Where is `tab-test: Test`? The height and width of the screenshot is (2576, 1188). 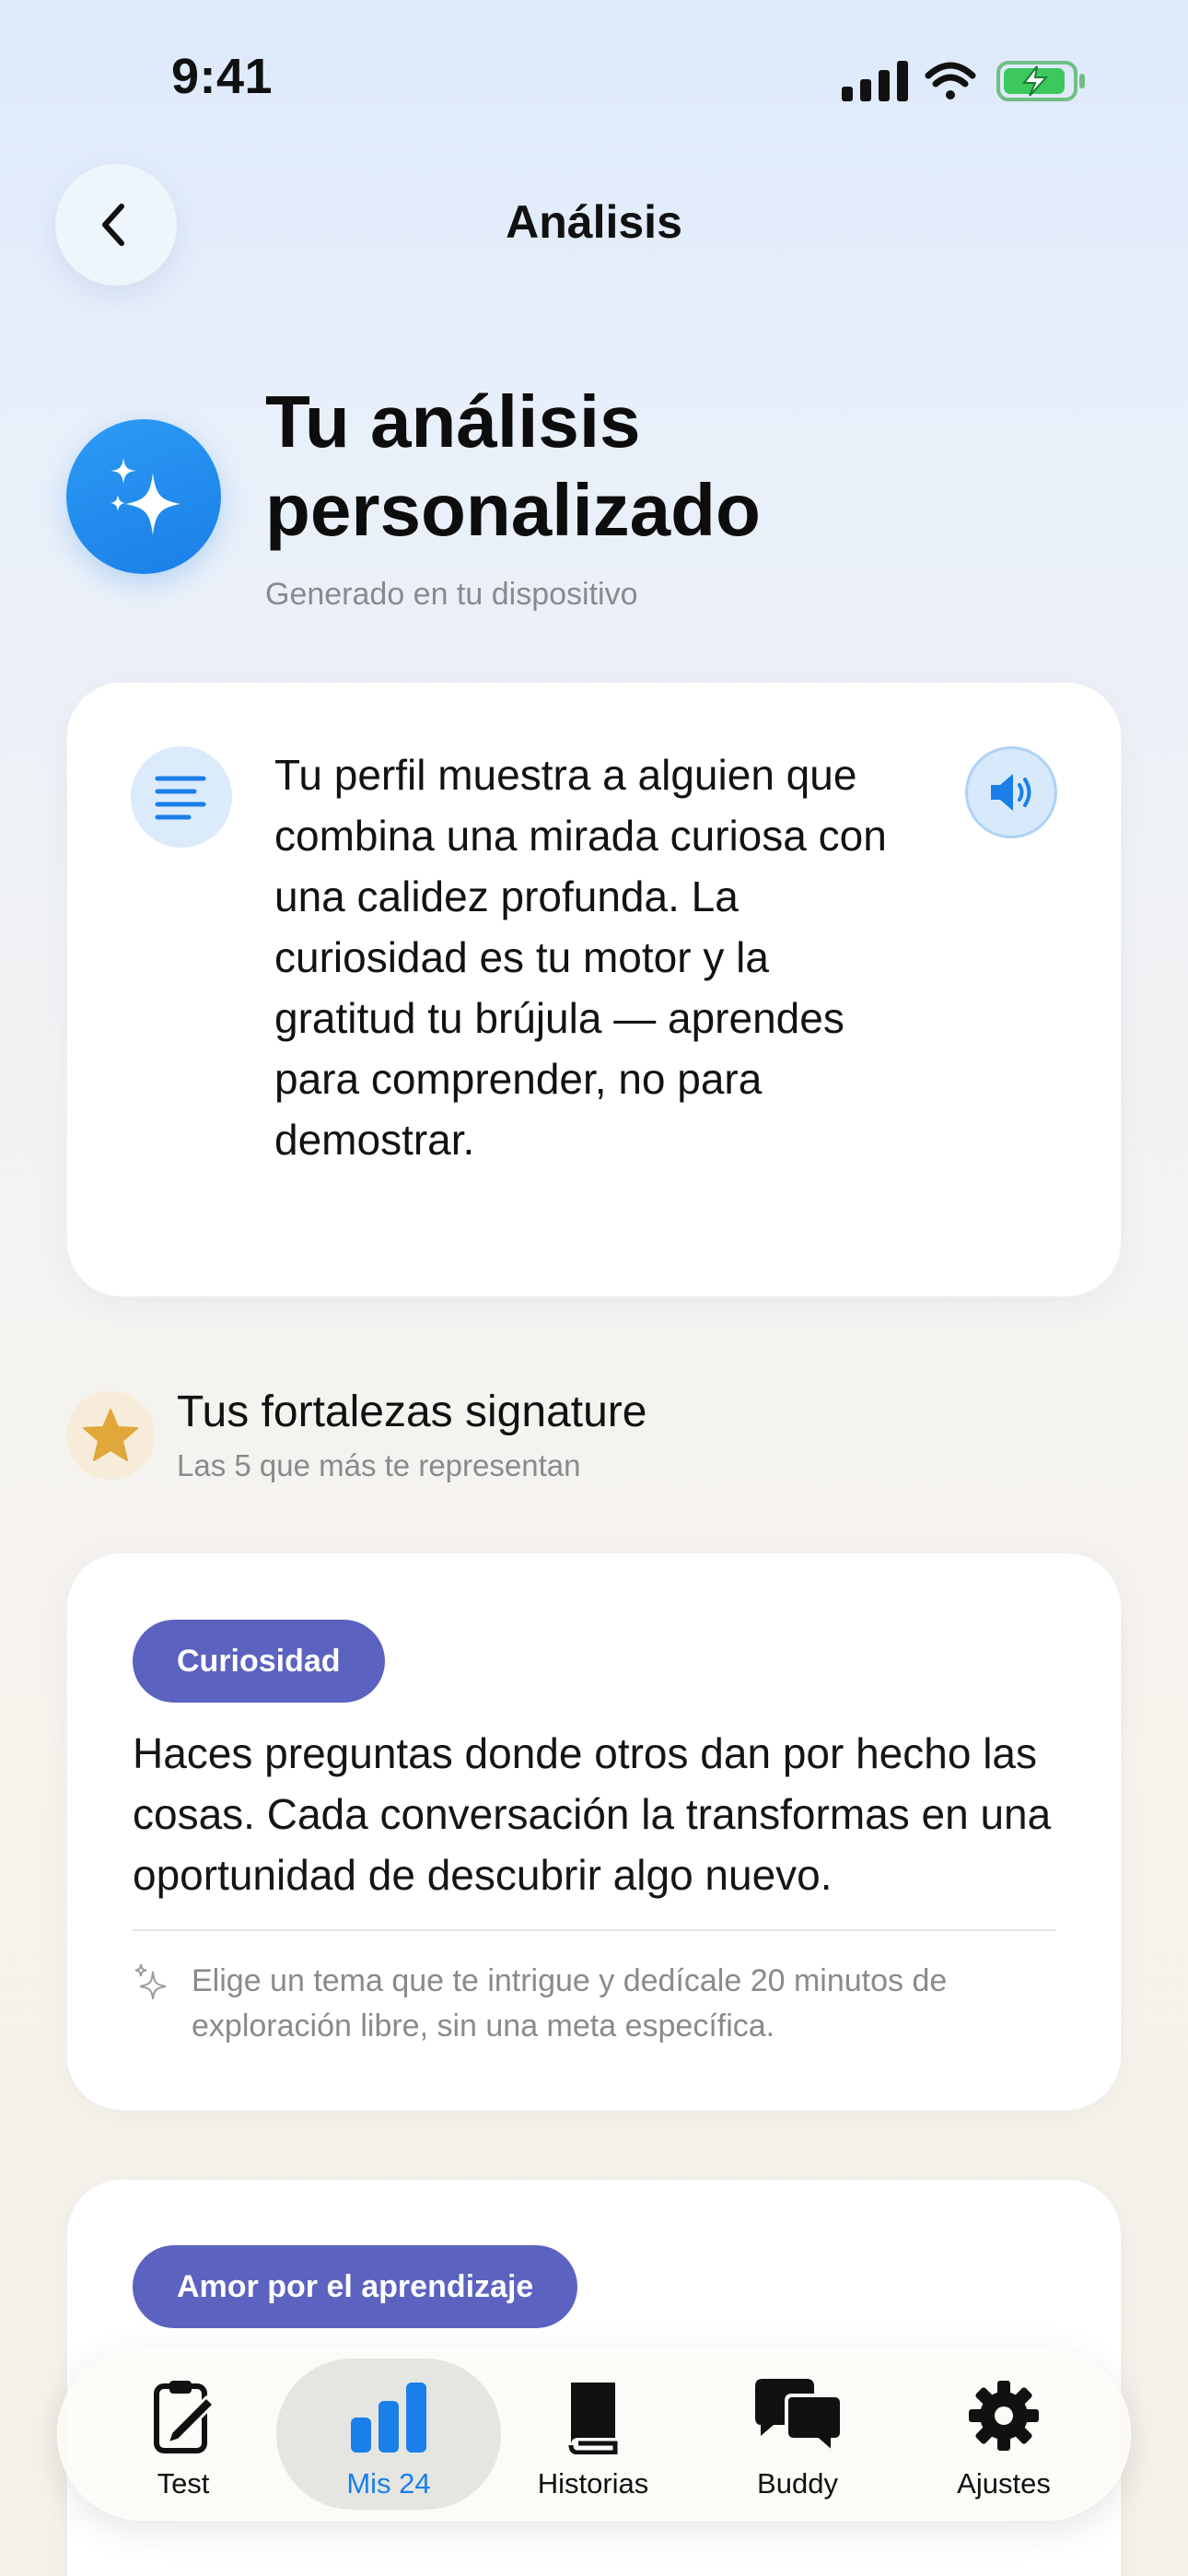
tab-test: Test is located at coordinates (183, 2438).